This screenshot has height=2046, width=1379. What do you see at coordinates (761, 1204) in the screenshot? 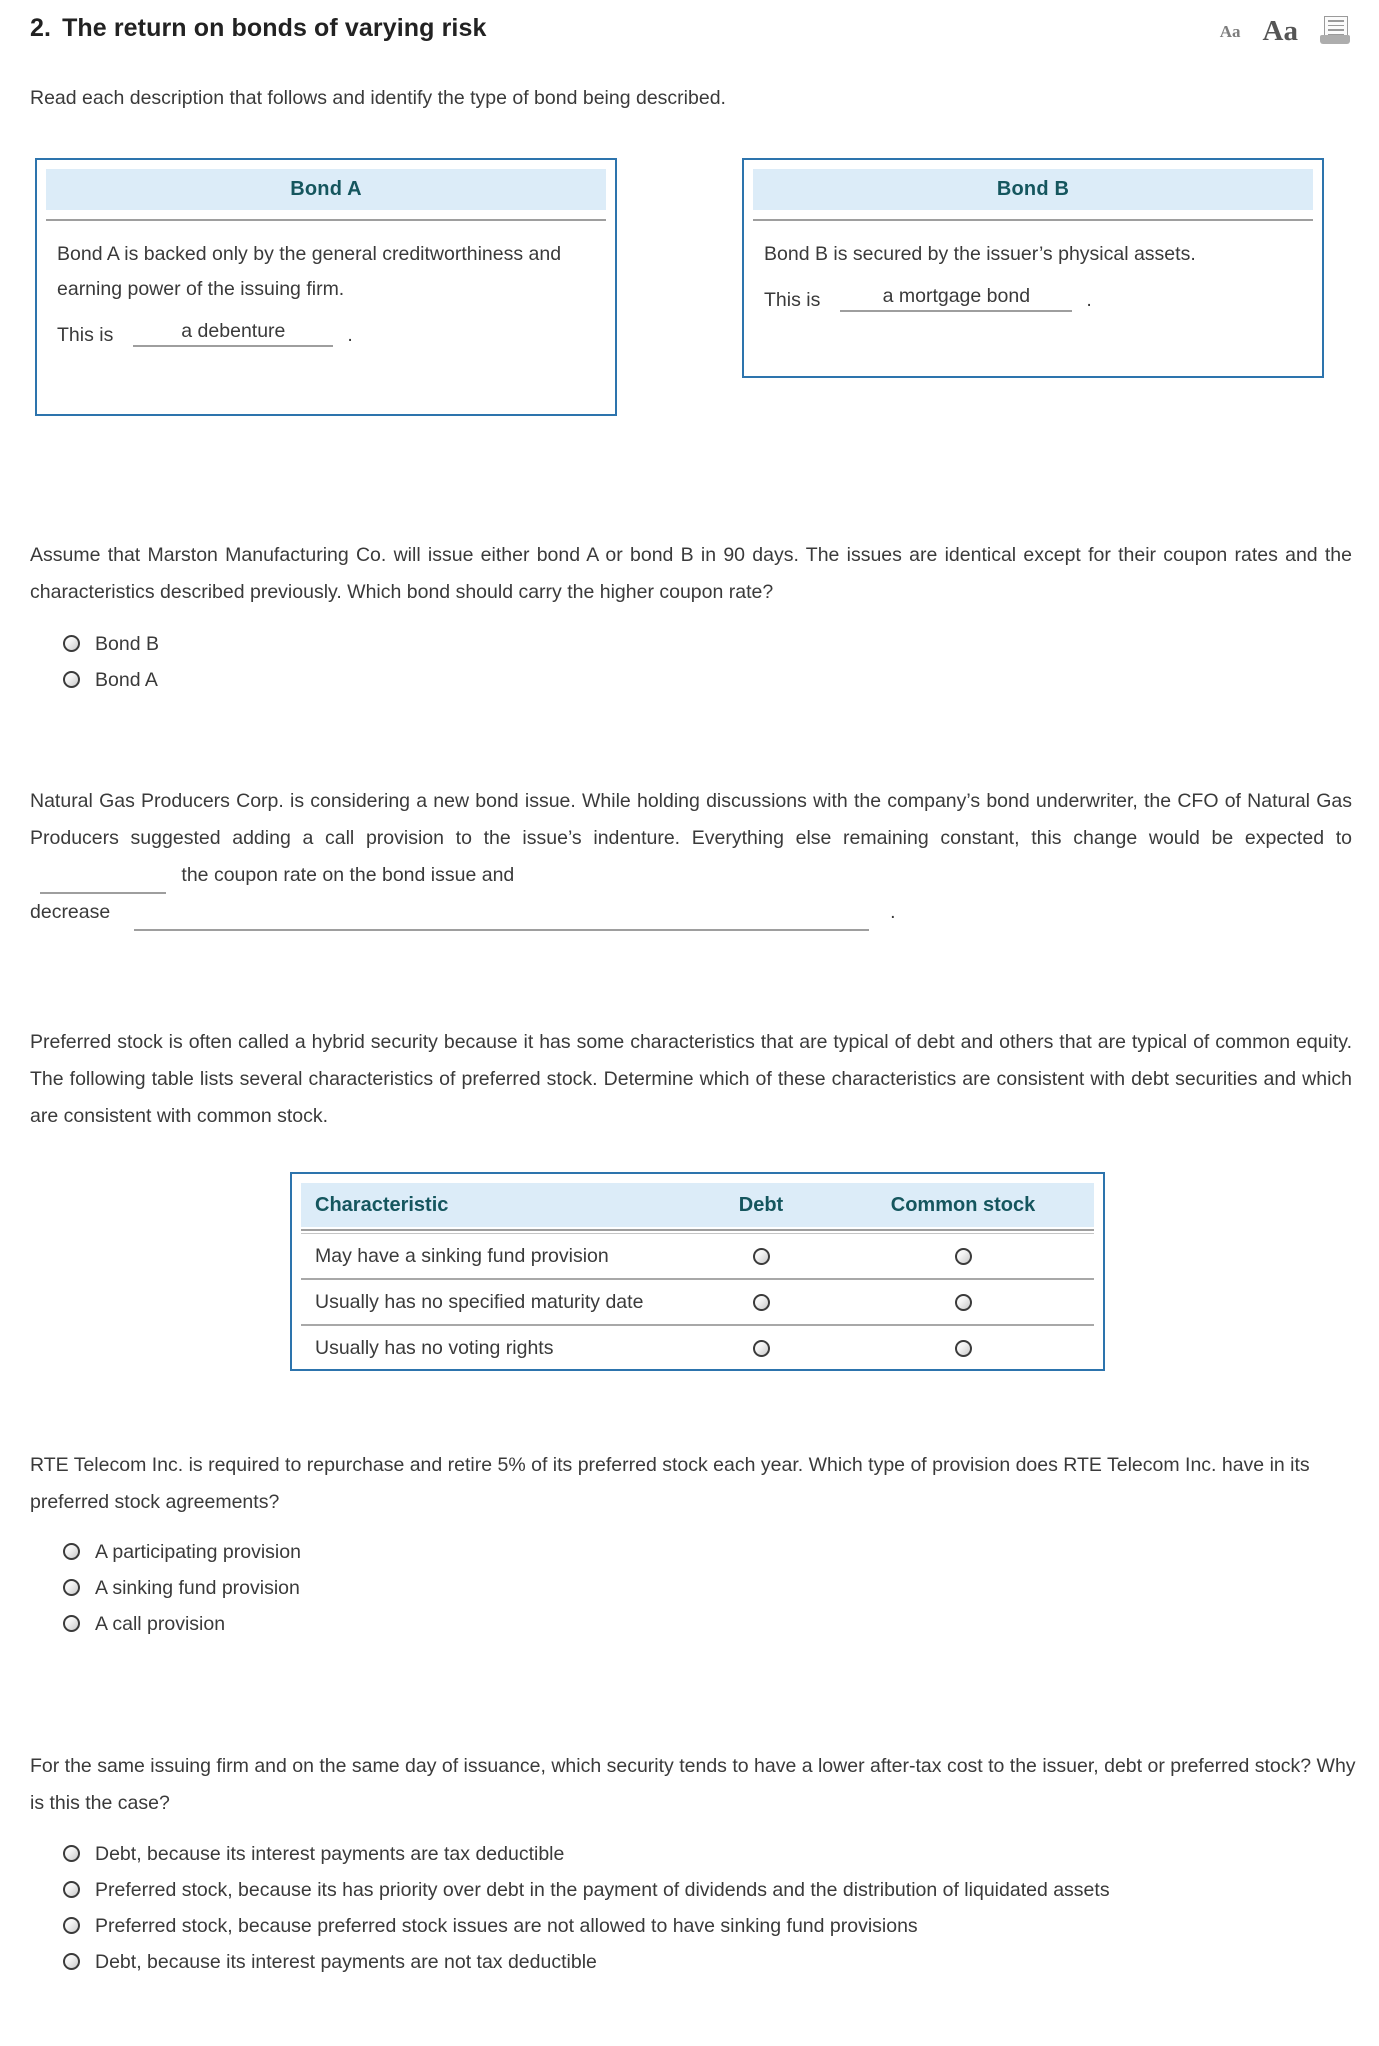
I see `column-header-debt: Debt` at bounding box center [761, 1204].